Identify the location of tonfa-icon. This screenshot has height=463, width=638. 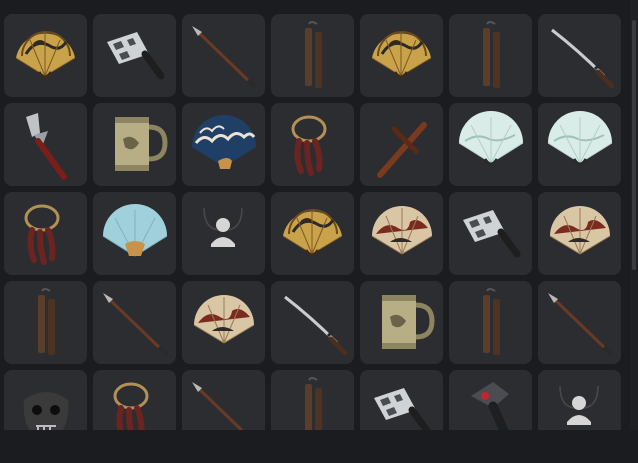
(402, 150).